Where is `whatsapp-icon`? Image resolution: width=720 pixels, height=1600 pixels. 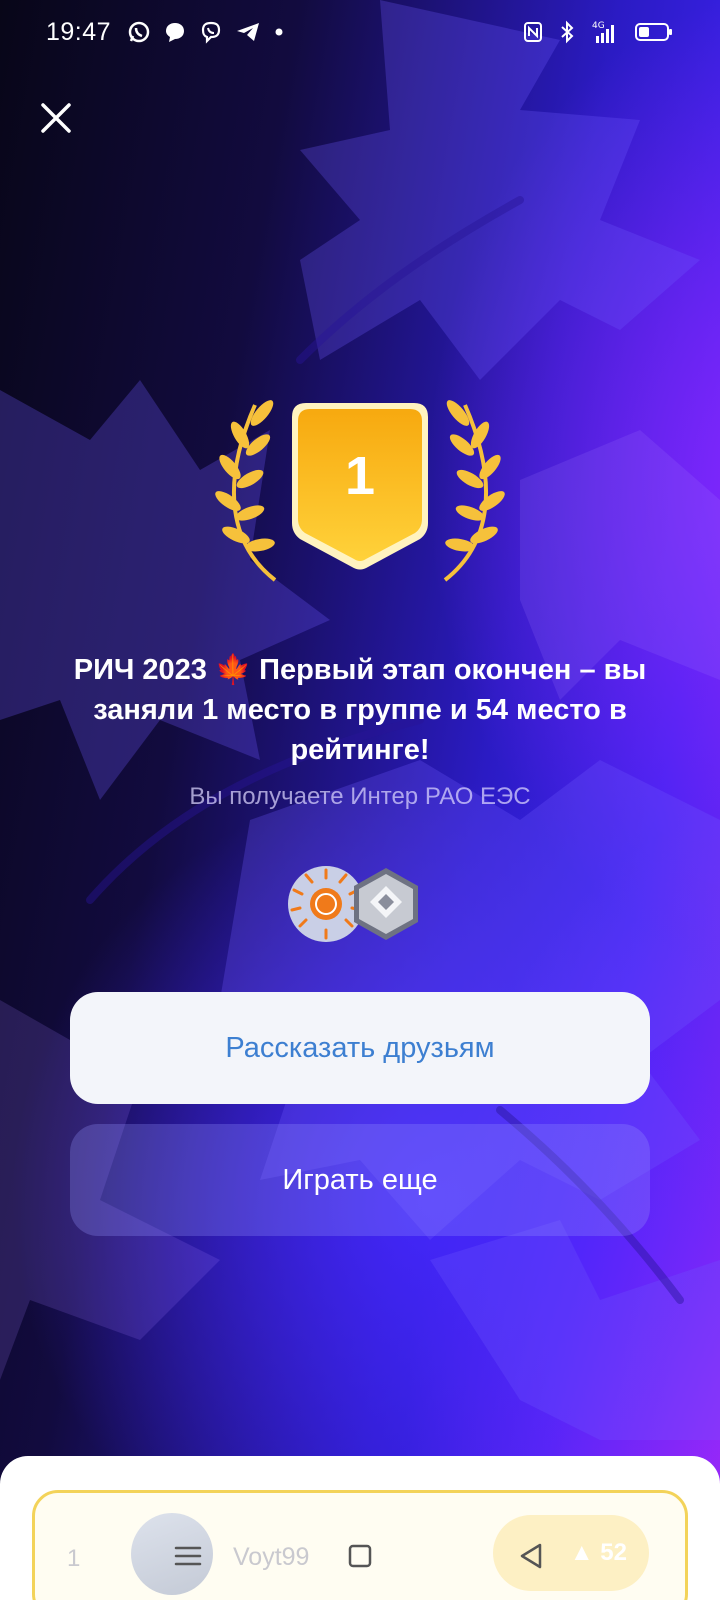
whatsapp-icon is located at coordinates (139, 32).